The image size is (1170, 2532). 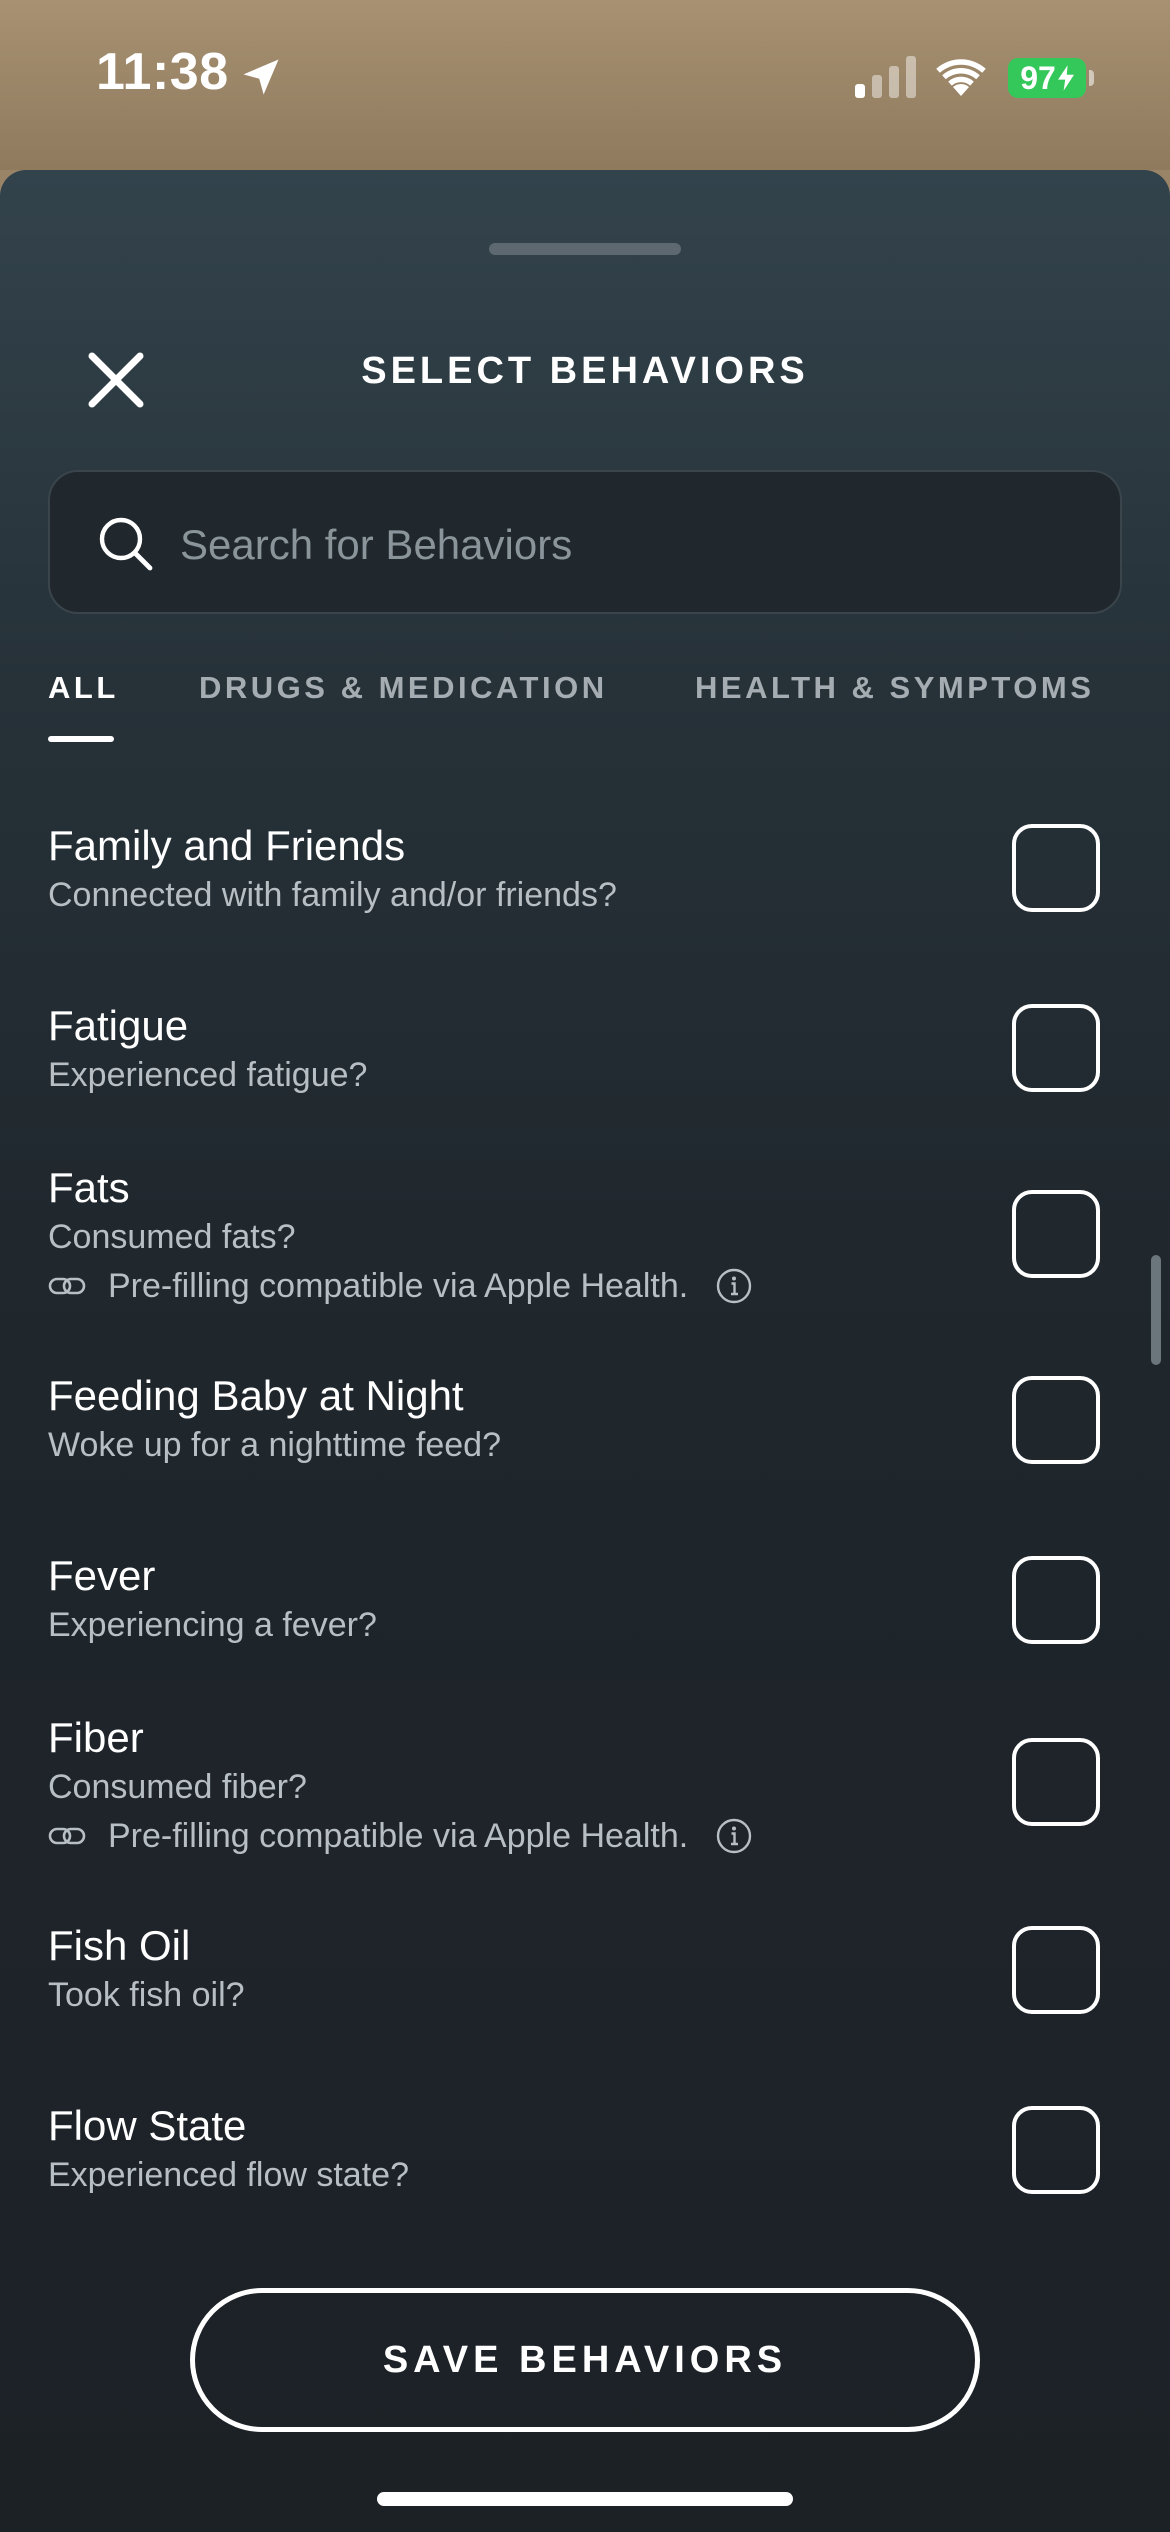 I want to click on search-box, so click(x=585, y=542).